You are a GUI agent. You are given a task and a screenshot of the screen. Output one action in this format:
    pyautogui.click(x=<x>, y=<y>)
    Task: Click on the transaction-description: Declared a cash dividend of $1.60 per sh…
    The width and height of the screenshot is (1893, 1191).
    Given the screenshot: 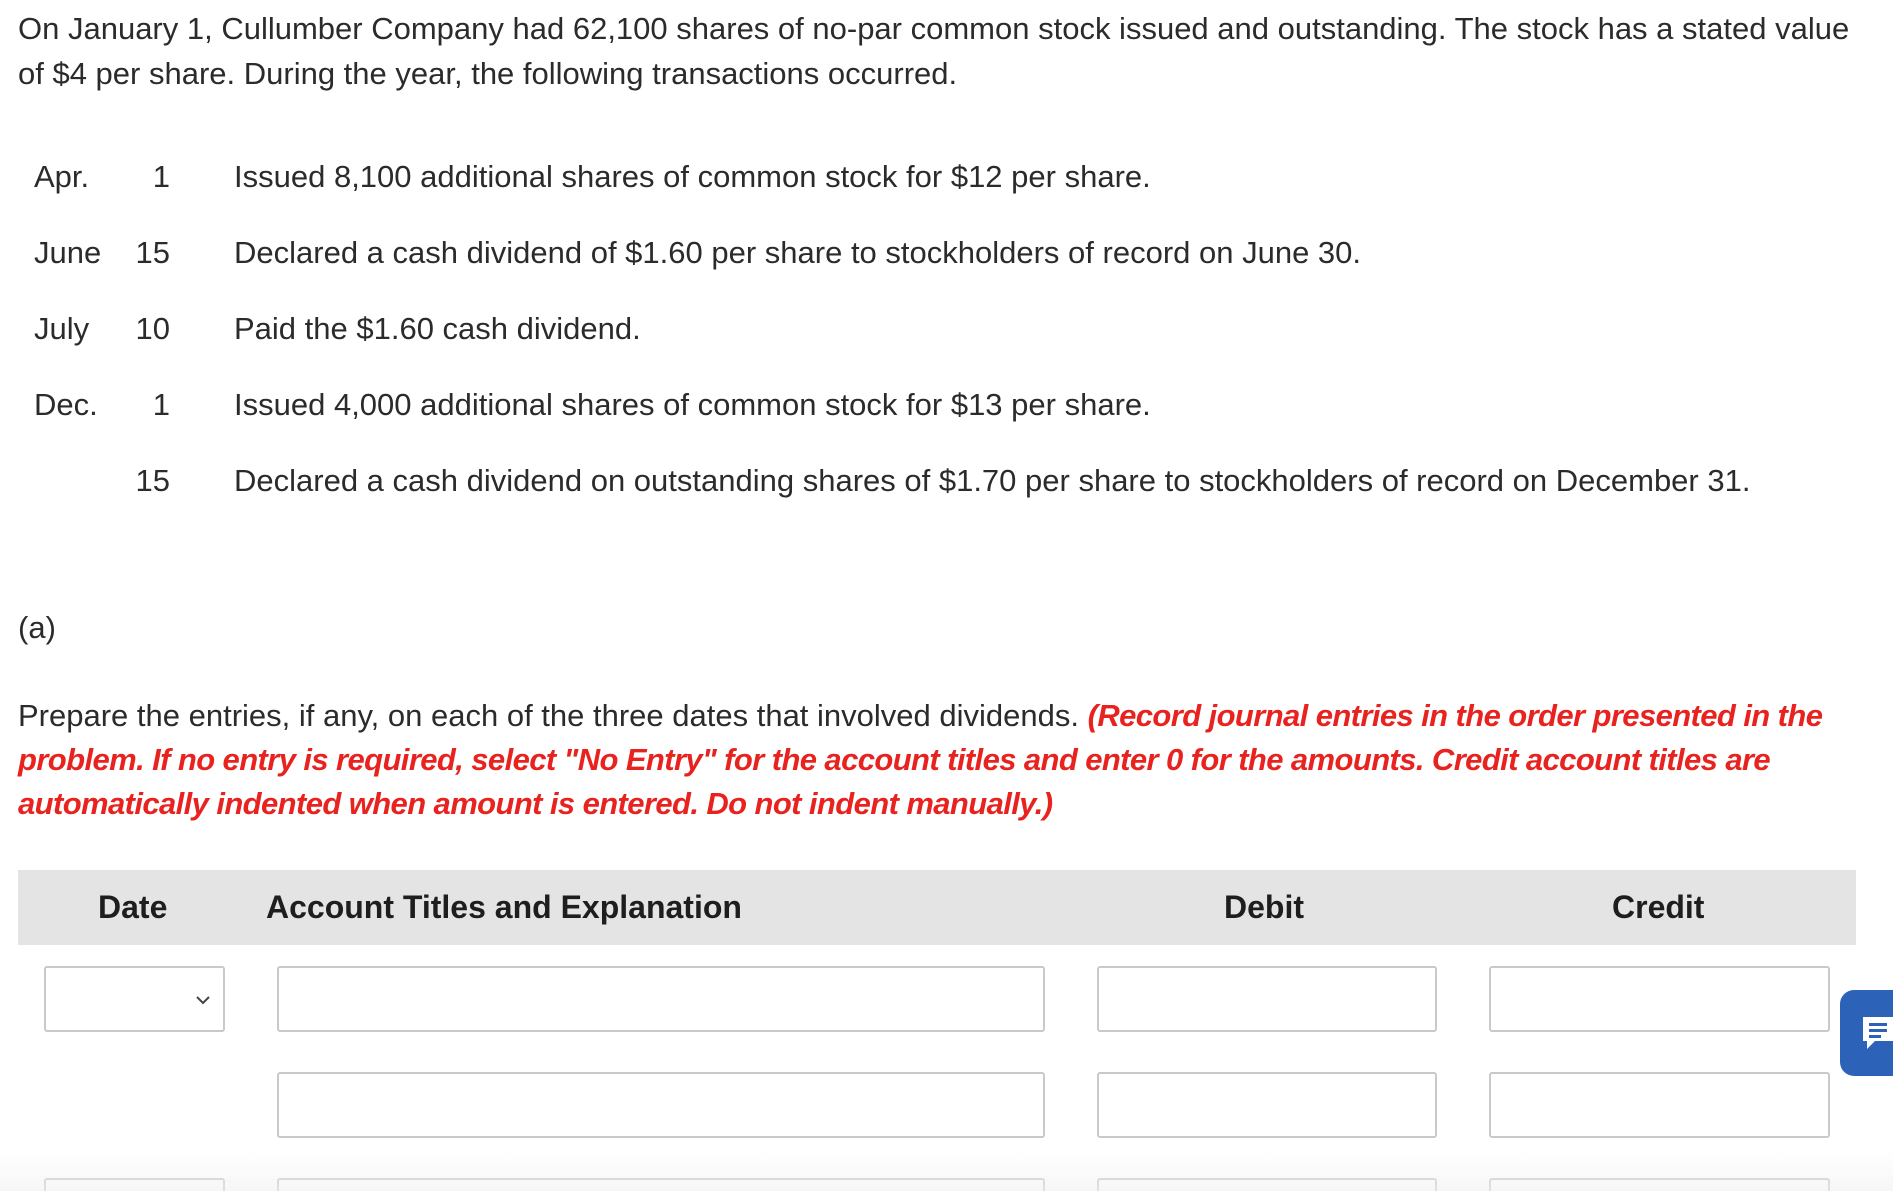 What is the action you would take?
    pyautogui.click(x=798, y=252)
    